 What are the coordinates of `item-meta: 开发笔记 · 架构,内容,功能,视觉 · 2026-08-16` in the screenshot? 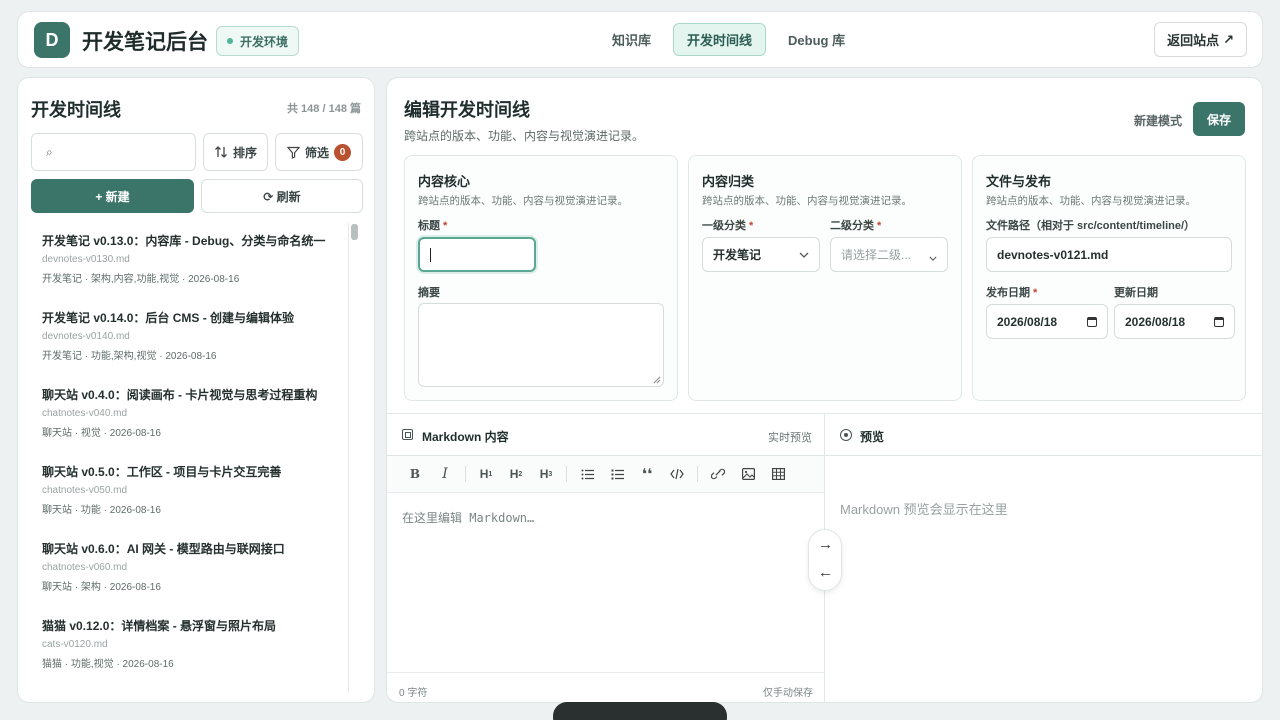 It's located at (141, 279).